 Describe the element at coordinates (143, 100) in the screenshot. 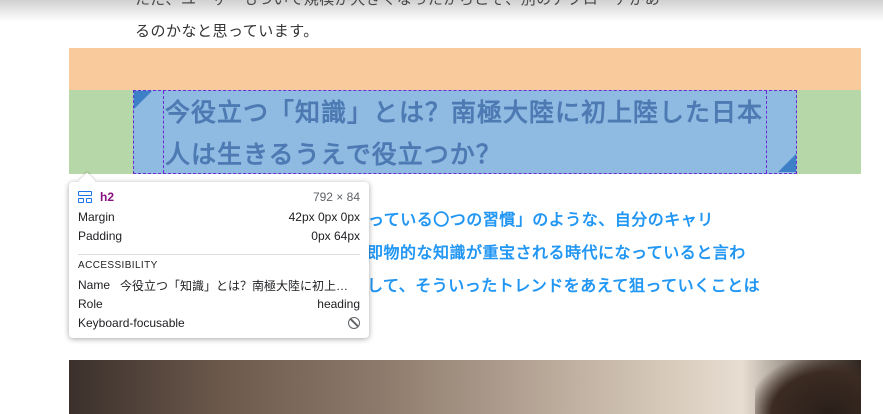

I see `corner-marker` at that location.